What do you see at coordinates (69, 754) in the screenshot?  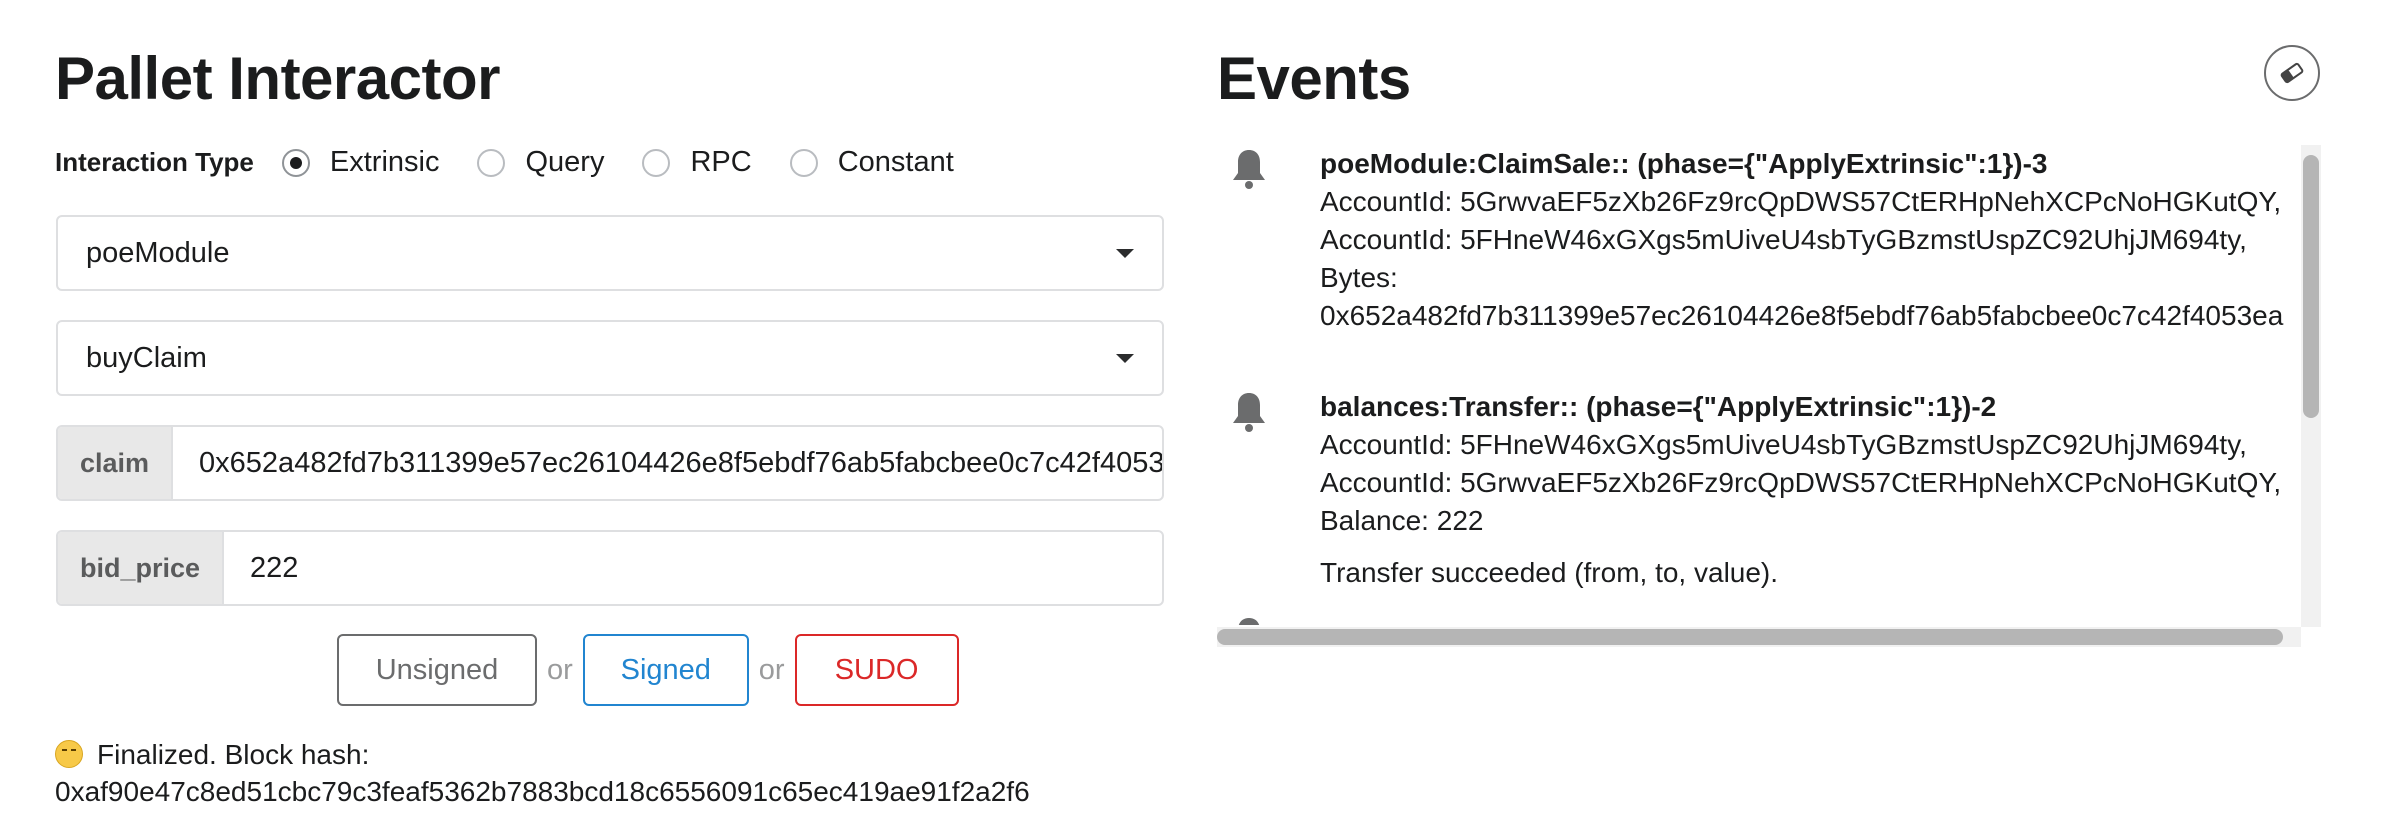 I see `smirk-emoji-icon` at bounding box center [69, 754].